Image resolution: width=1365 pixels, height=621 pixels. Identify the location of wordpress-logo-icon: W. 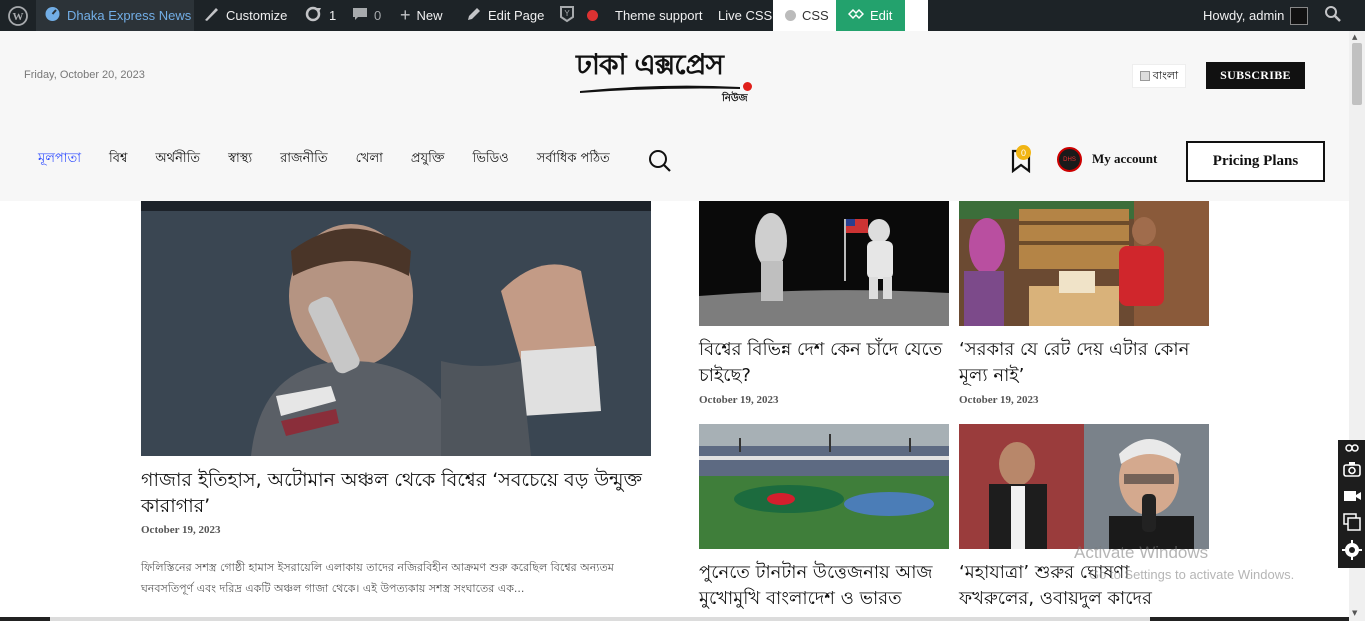
(18, 15).